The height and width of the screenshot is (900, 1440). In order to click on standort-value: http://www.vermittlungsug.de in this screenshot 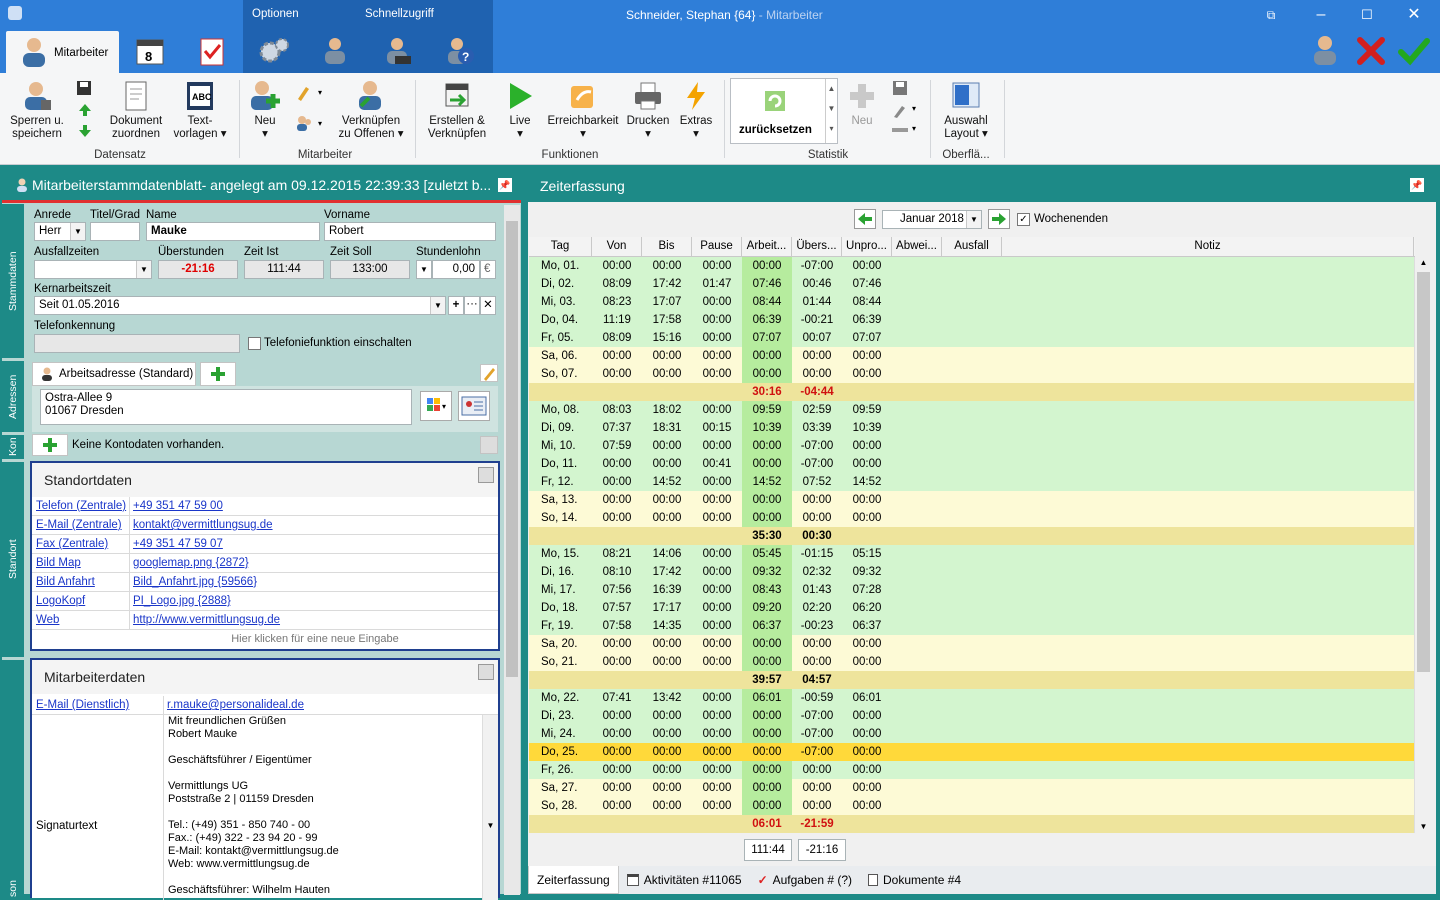, I will do `click(205, 620)`.